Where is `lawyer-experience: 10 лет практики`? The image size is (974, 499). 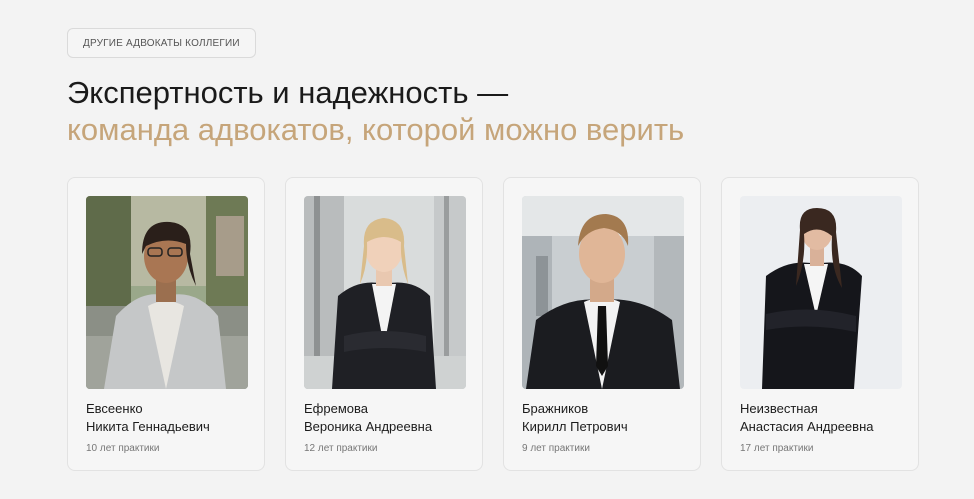
lawyer-experience: 10 лет практики is located at coordinates (123, 448).